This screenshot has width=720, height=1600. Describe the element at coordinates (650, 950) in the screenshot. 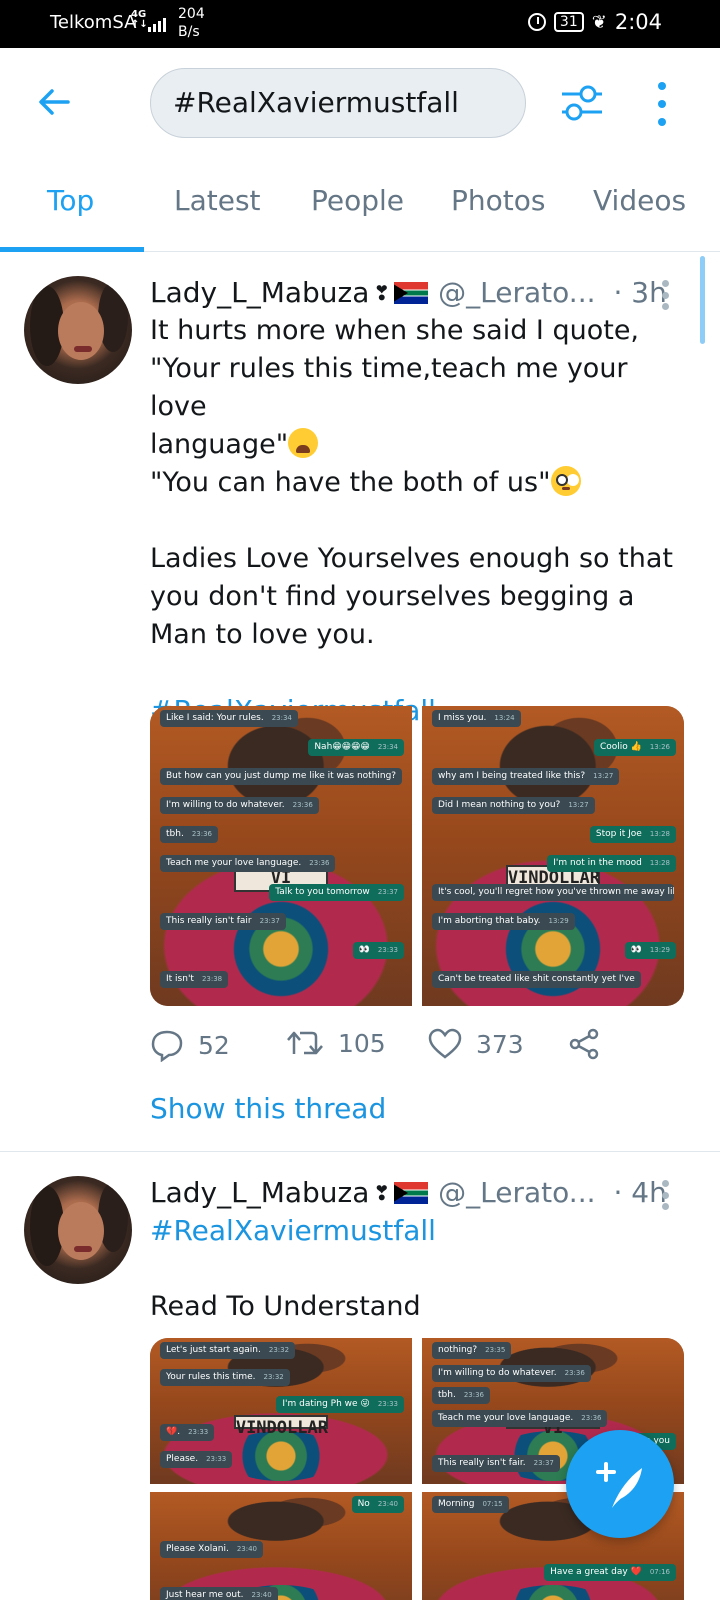

I see `chat-bubble: 👀 13:29` at that location.